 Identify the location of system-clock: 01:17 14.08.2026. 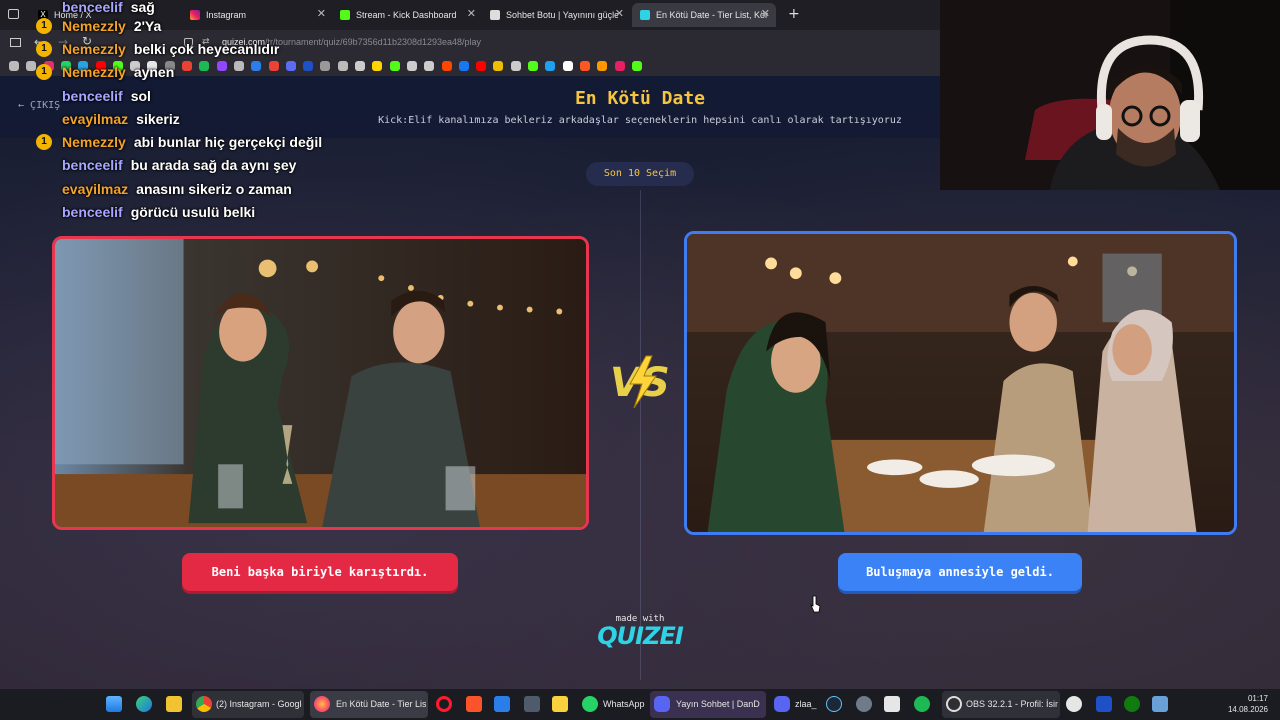
(1248, 704).